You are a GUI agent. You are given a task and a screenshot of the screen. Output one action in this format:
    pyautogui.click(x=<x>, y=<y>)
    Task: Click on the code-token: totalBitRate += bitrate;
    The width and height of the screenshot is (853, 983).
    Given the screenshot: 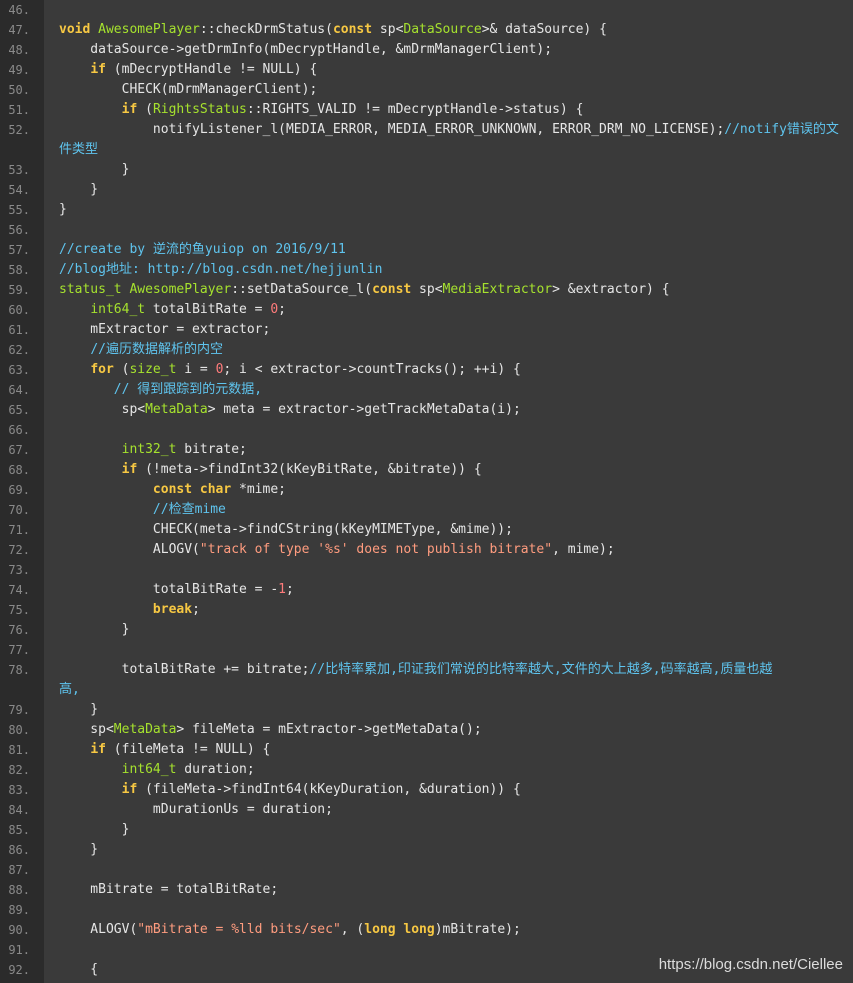 What is the action you would take?
    pyautogui.click(x=184, y=669)
    